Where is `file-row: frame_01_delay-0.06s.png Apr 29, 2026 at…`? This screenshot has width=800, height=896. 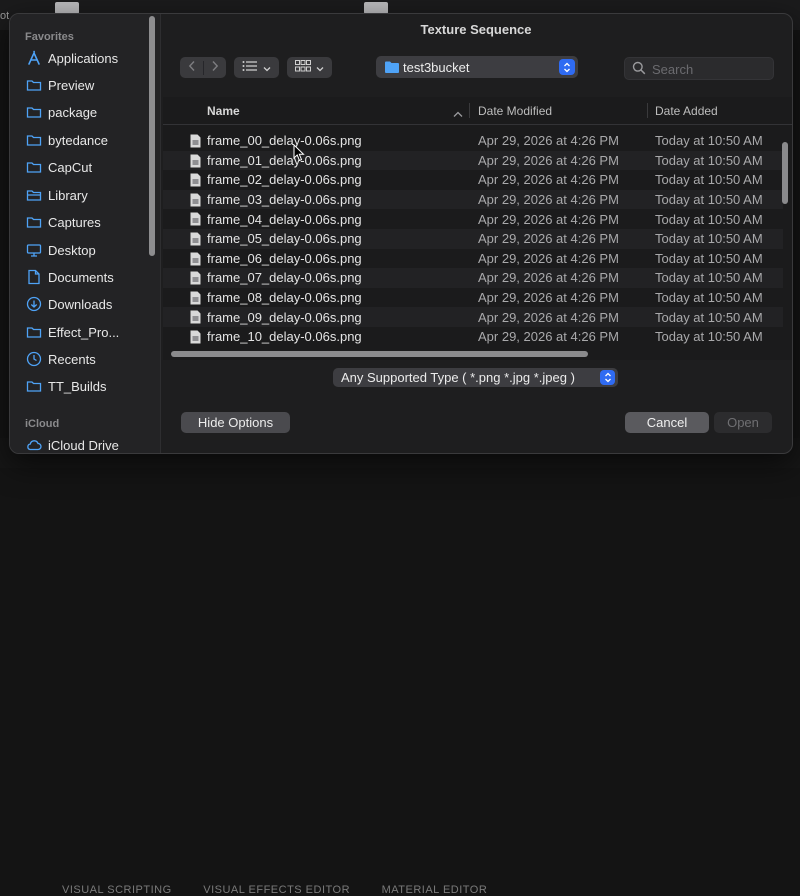
file-row: frame_01_delay-0.06s.png Apr 29, 2026 at… is located at coordinates (473, 160).